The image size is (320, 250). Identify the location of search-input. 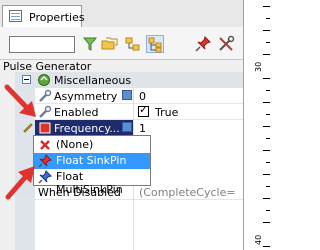
(42, 44).